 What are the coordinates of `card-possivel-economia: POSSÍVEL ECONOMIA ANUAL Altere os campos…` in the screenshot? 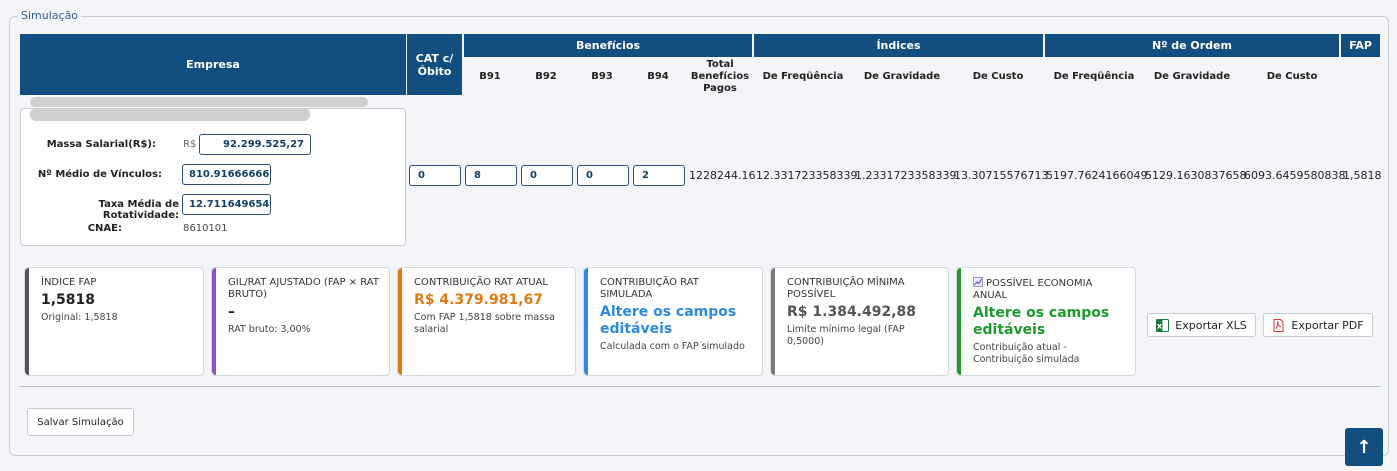 It's located at (1046, 321).